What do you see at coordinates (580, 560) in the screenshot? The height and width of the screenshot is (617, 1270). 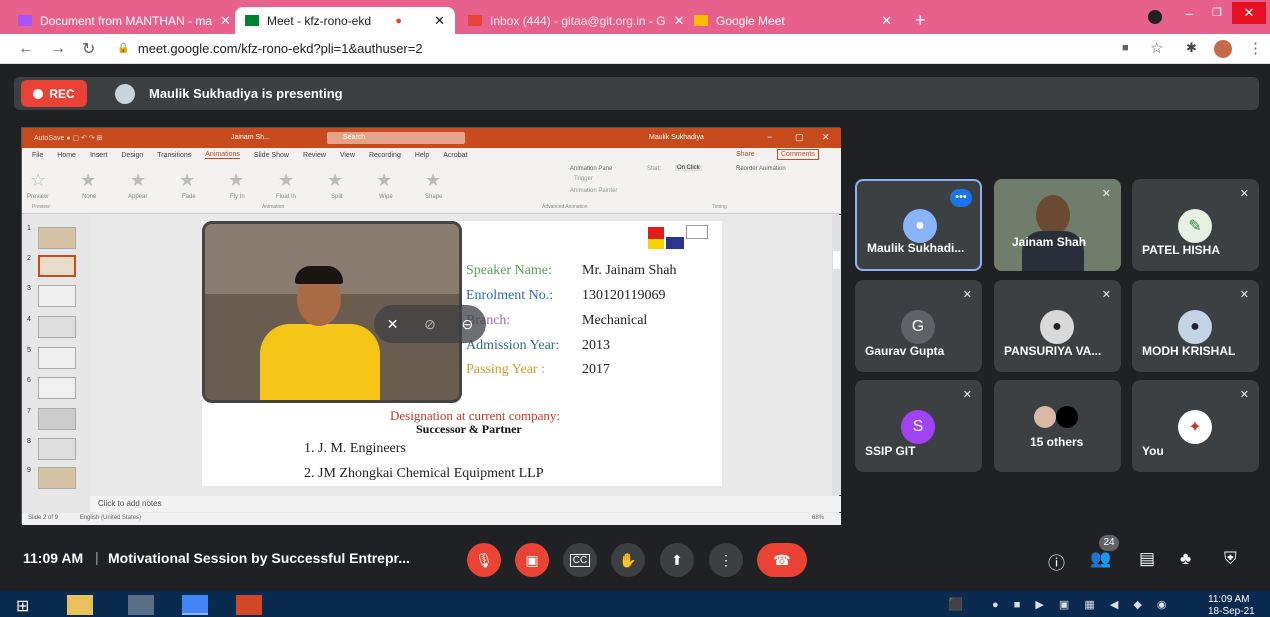 I see `captions-button: CC` at bounding box center [580, 560].